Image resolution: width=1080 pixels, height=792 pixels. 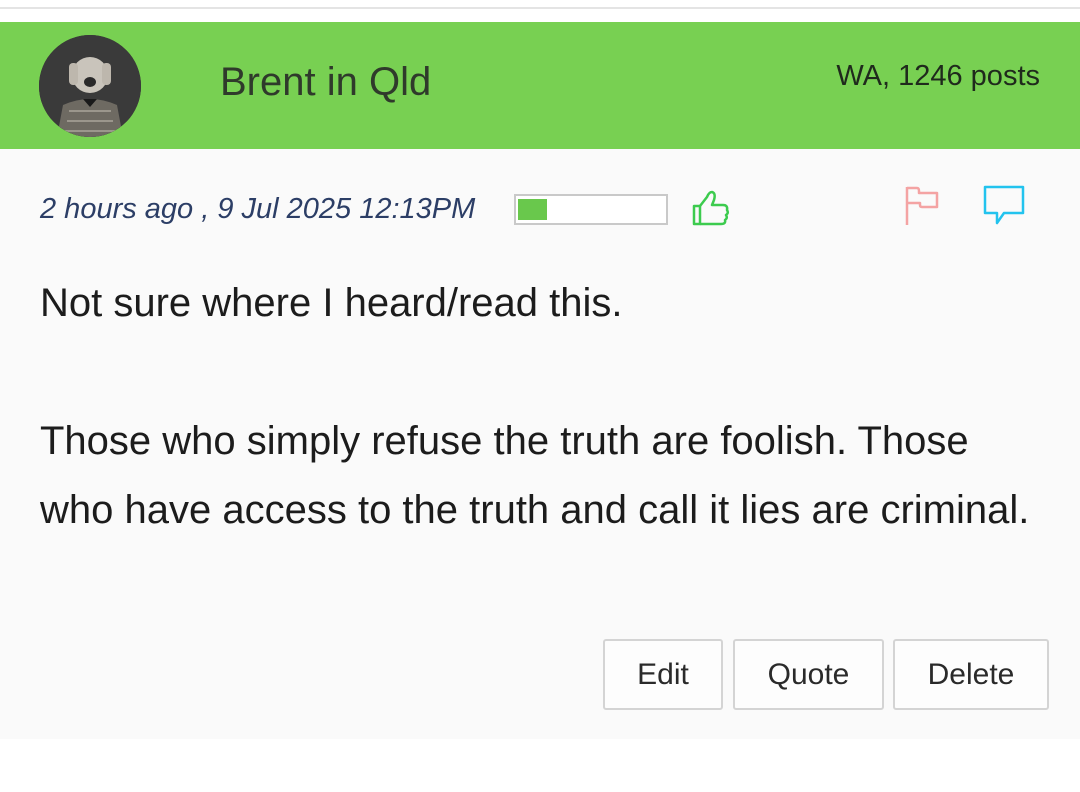 I want to click on quote-button: Quote, so click(x=808, y=674).